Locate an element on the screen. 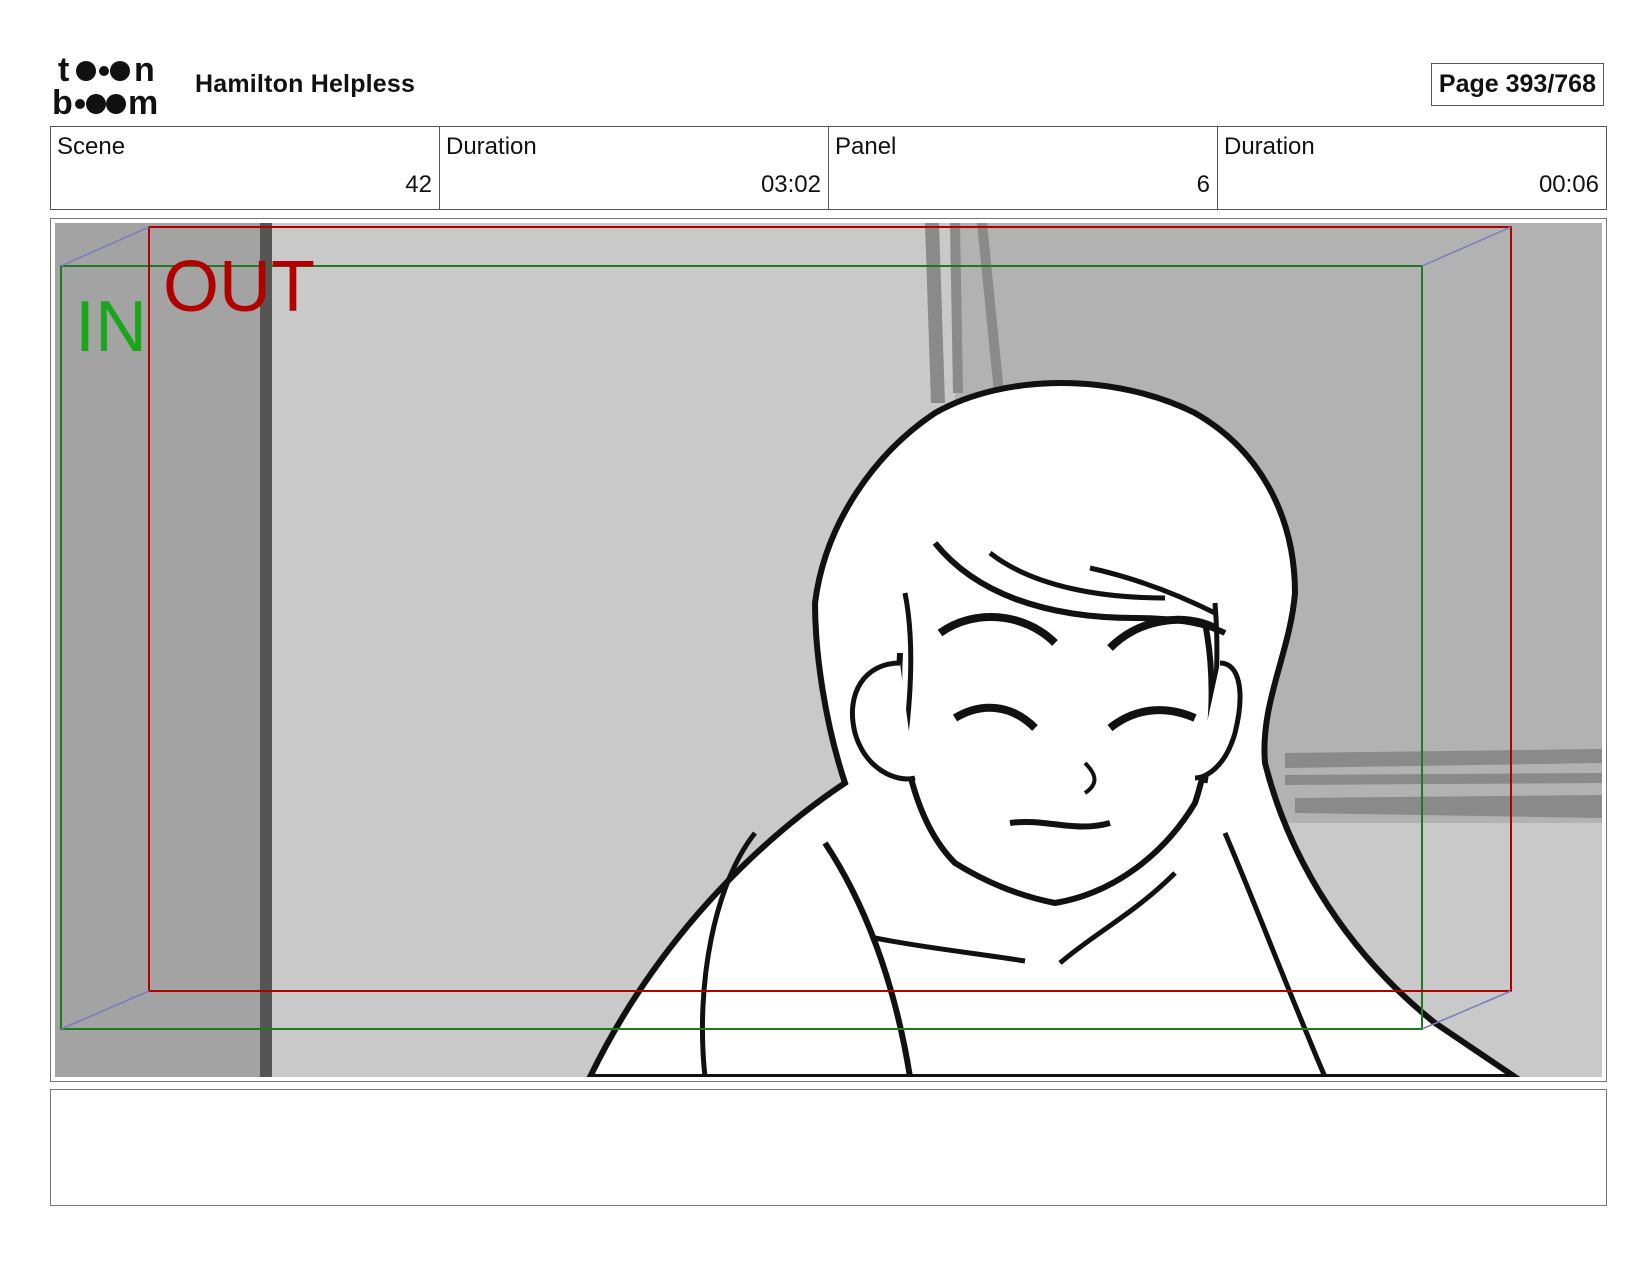  panel-duration-cell: Duration 00:06 is located at coordinates (1412, 168).